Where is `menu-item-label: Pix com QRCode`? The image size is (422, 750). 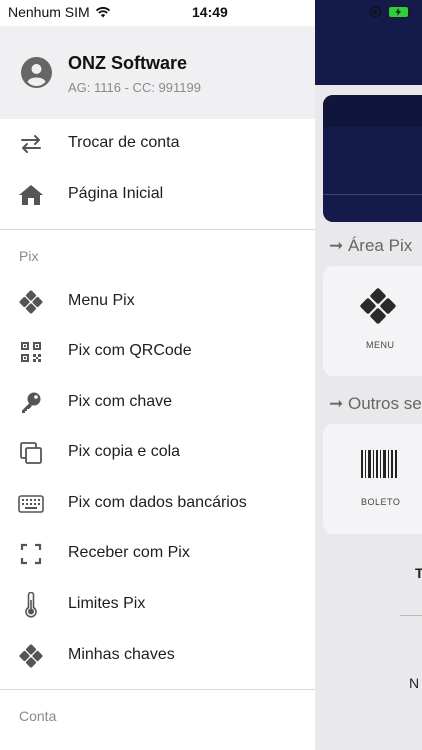
menu-item-label: Pix com QRCode is located at coordinates (130, 350).